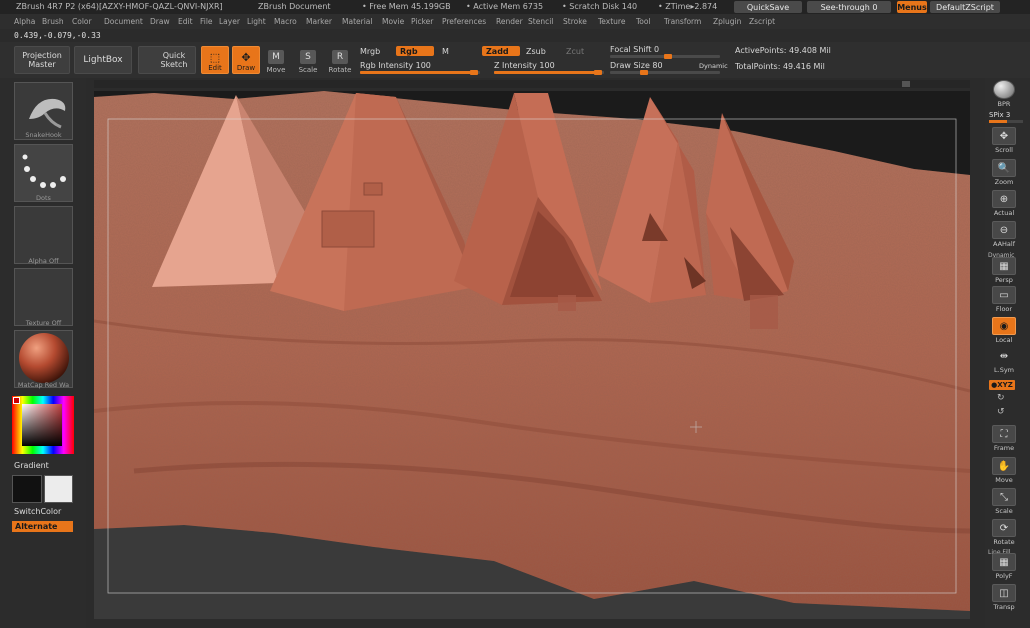 This screenshot has width=1030, height=628. Describe the element at coordinates (1004, 607) in the screenshot. I see `transp-label: Transp` at that location.